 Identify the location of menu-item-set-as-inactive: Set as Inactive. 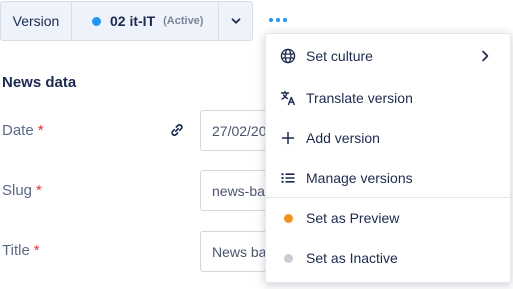
(388, 258).